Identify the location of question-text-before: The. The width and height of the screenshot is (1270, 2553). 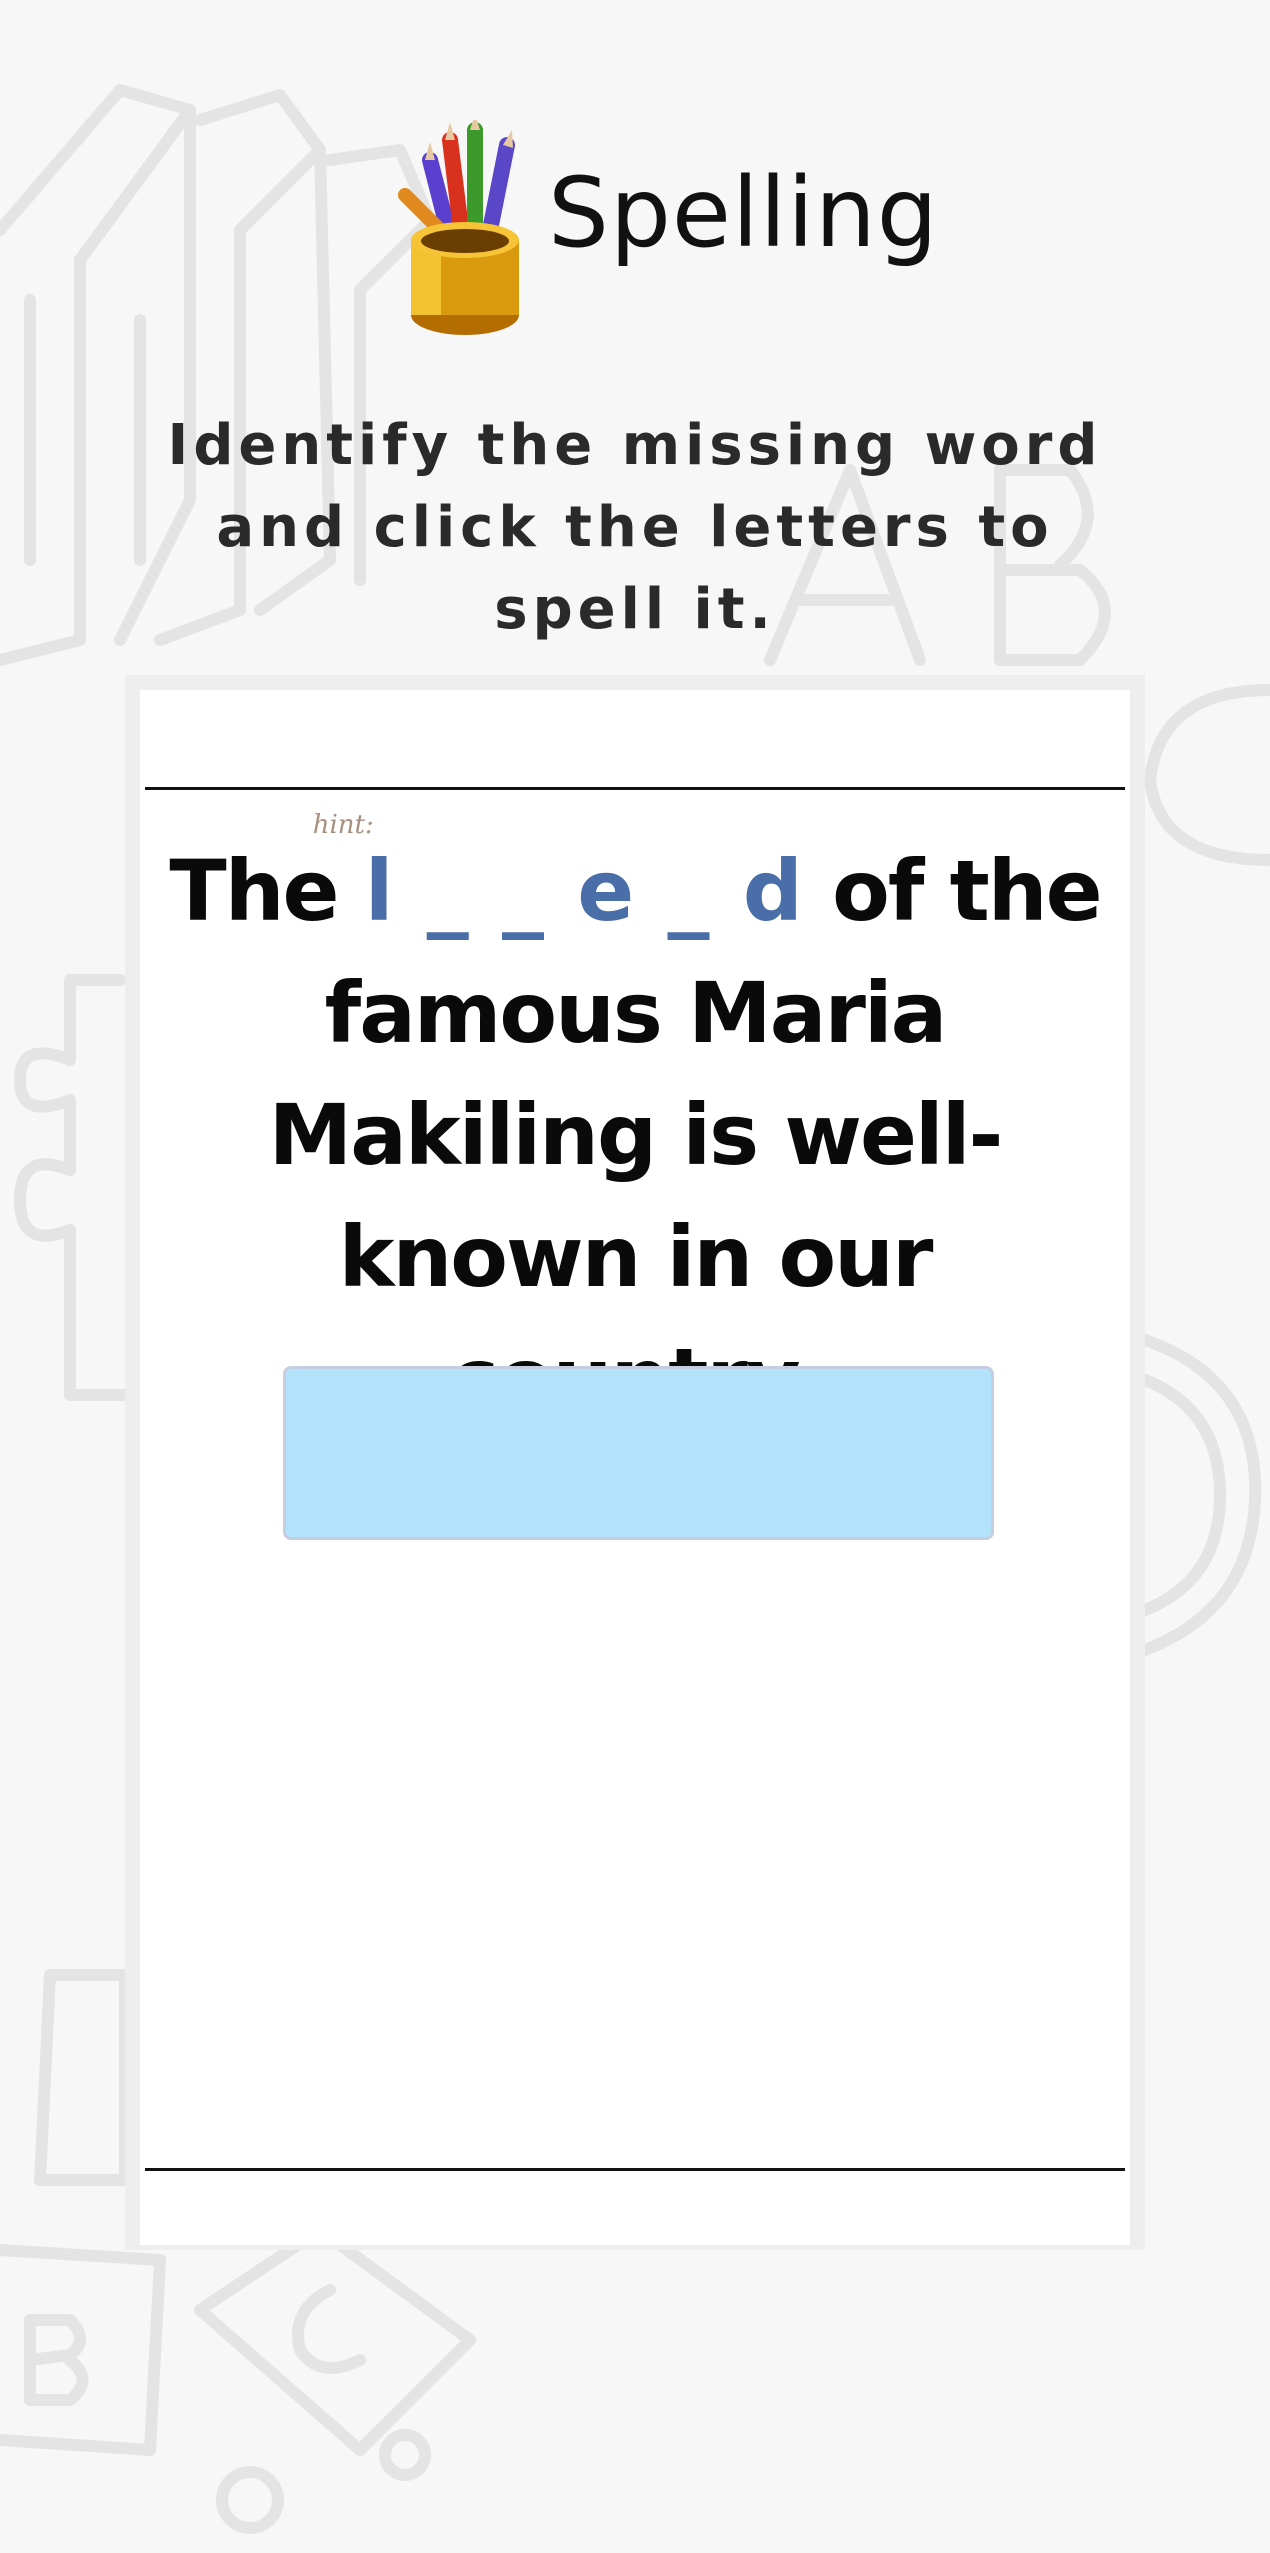
(254, 891).